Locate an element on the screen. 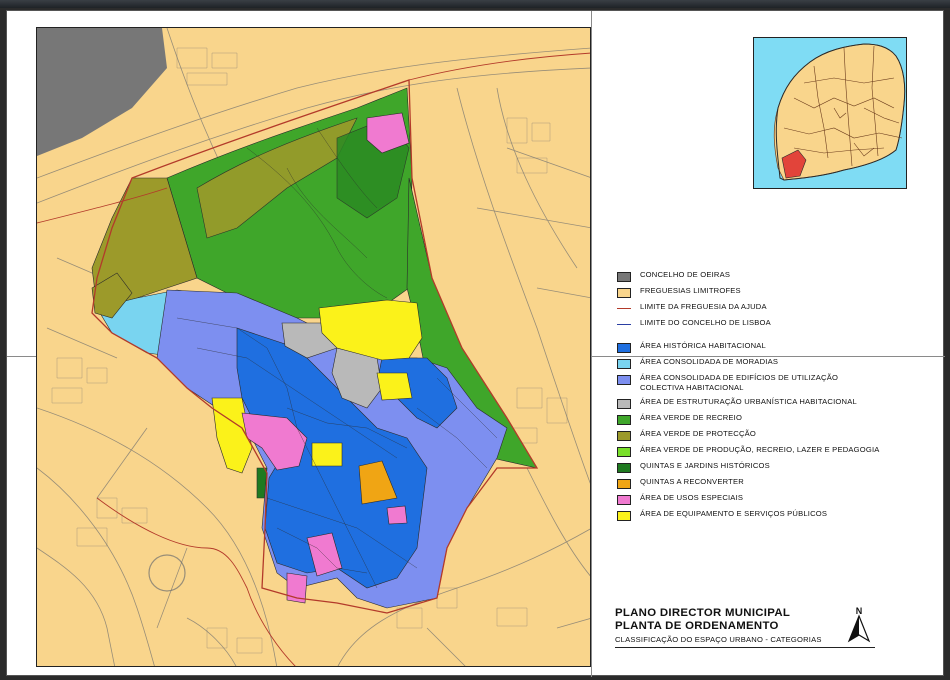  legend-item-ajuda-limit: LIMITE DA FREGUESIA DA AJUDA is located at coordinates (777, 310).